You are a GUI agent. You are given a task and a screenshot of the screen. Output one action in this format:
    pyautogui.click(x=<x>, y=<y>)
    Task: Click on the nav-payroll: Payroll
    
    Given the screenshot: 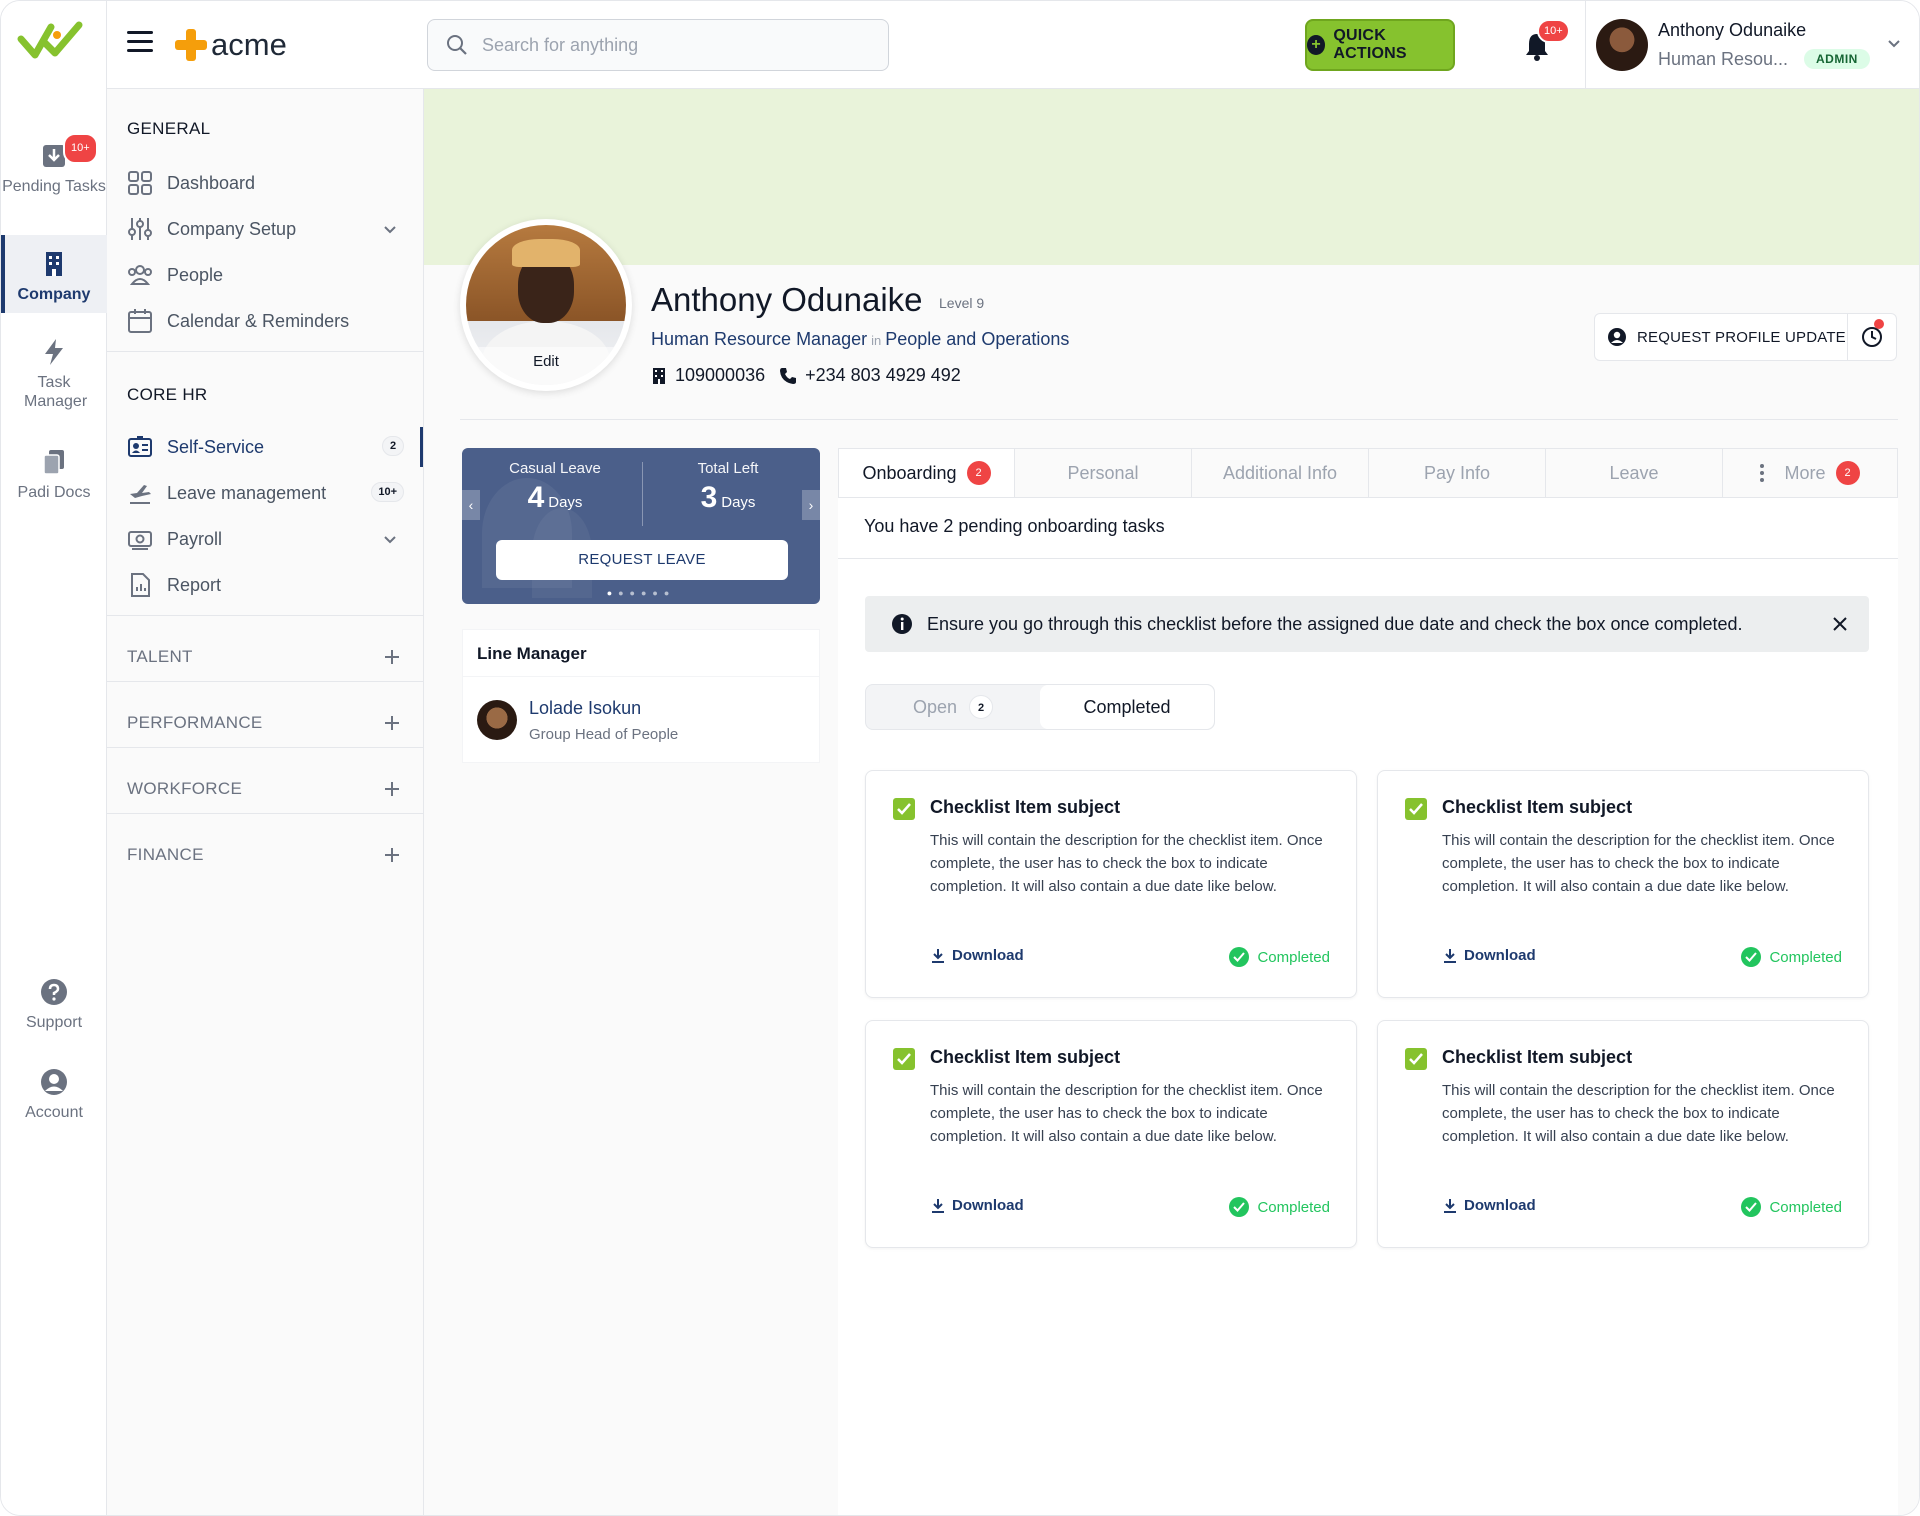 What is the action you would take?
    pyautogui.click(x=269, y=539)
    